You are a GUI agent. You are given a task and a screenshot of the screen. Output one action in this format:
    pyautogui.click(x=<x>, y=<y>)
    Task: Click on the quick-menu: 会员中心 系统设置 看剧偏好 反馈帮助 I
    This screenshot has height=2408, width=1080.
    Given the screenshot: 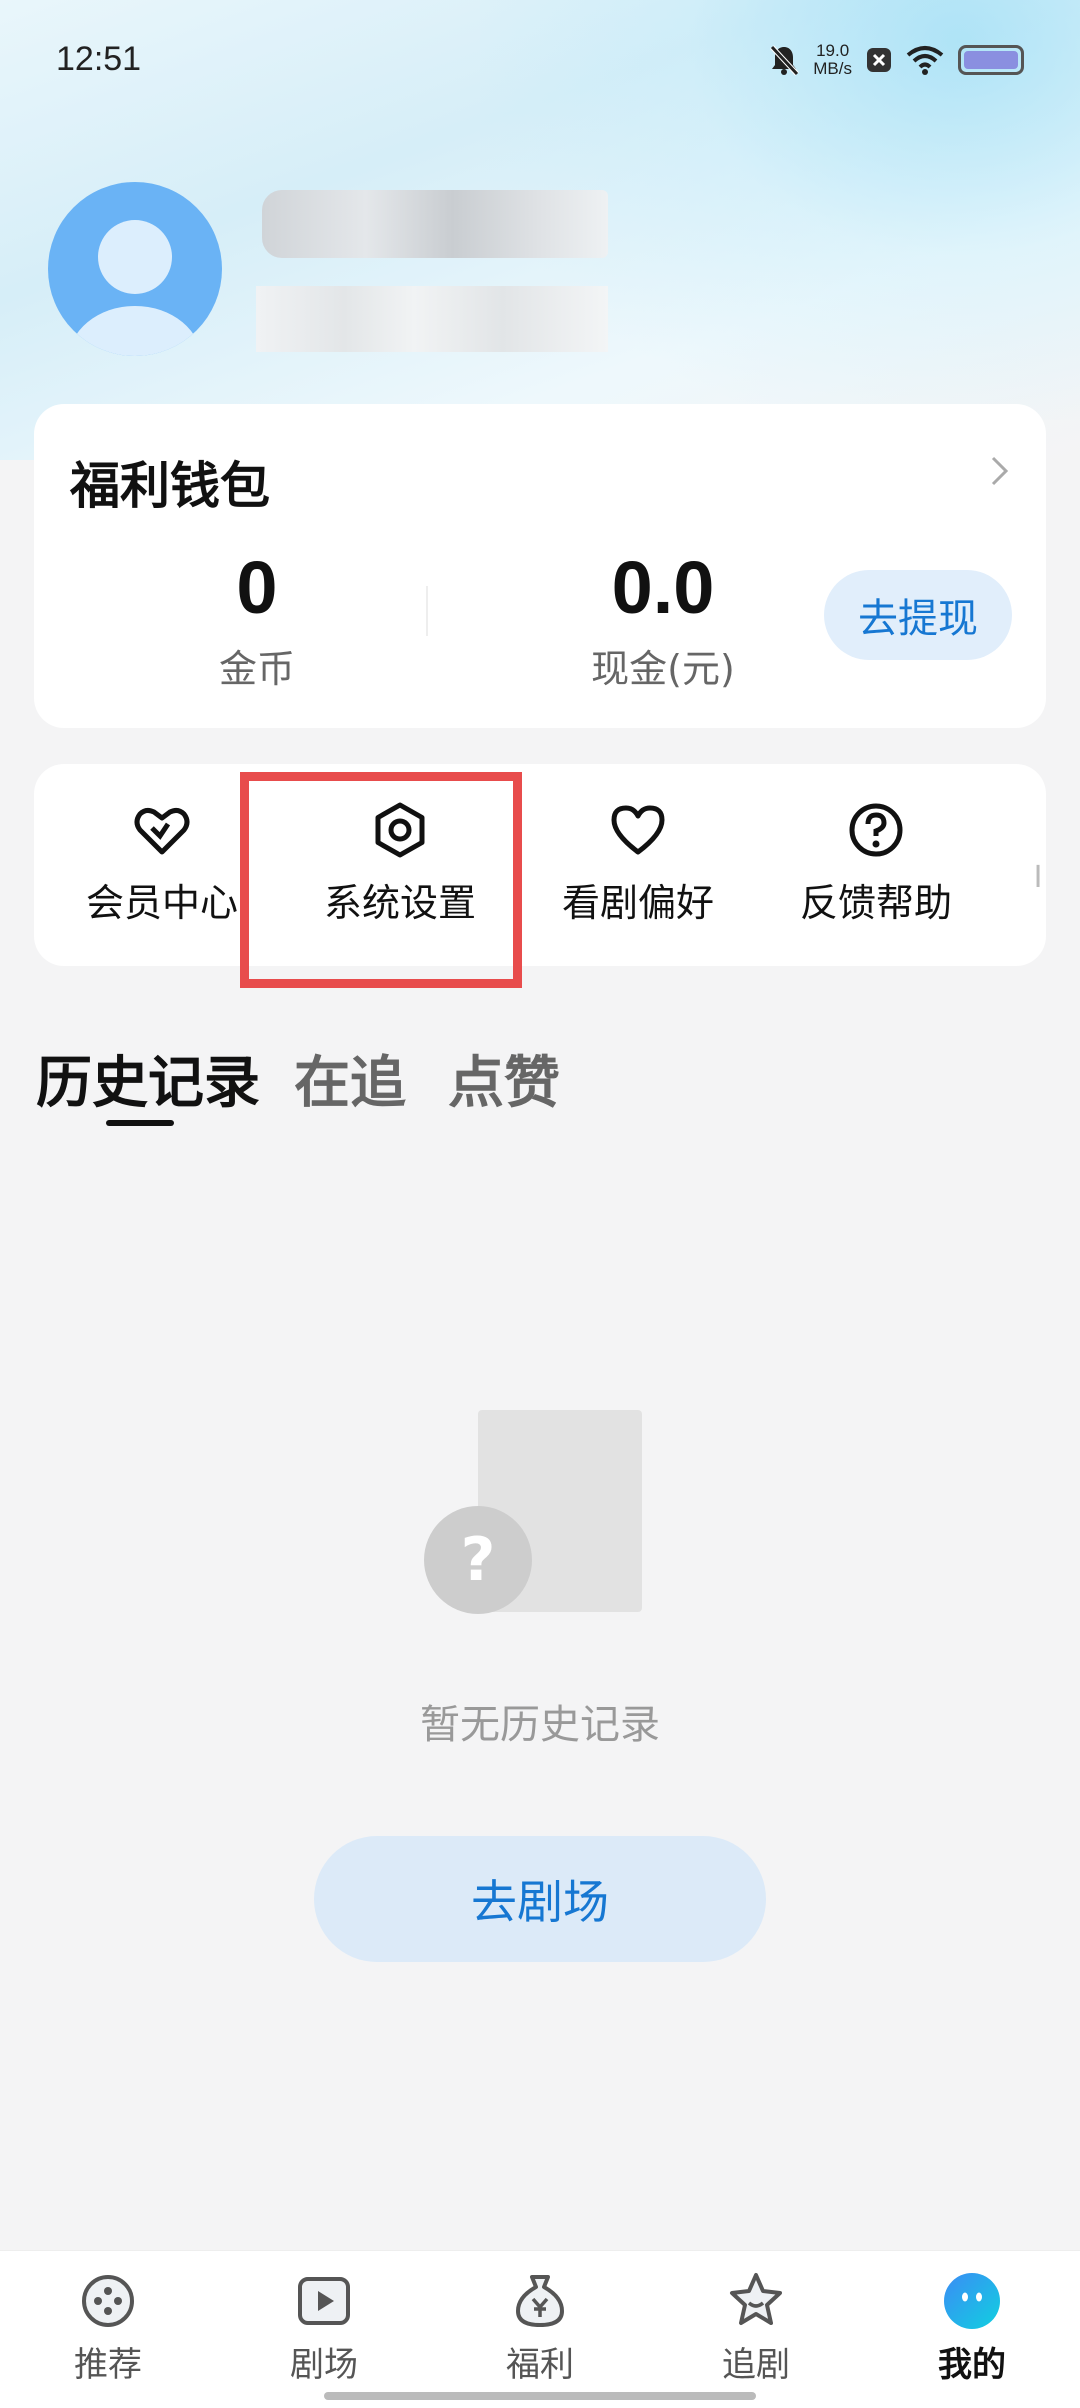 What is the action you would take?
    pyautogui.click(x=540, y=865)
    